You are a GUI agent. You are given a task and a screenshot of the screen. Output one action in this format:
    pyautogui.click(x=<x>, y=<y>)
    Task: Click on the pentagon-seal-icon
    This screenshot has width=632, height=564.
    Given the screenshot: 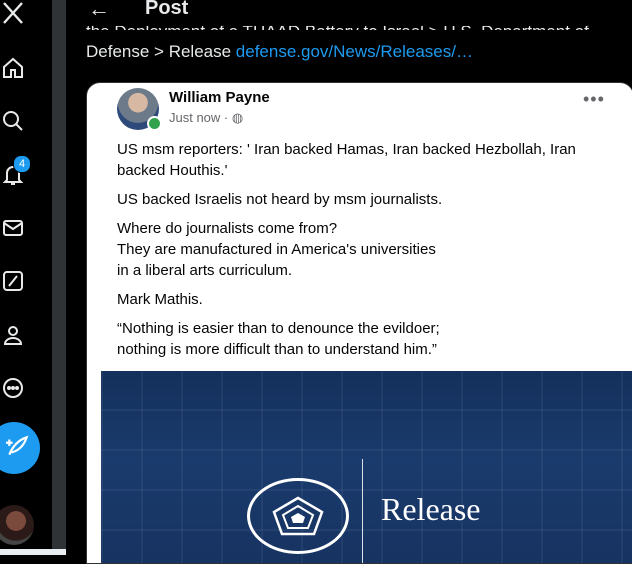 What is the action you would take?
    pyautogui.click(x=298, y=516)
    